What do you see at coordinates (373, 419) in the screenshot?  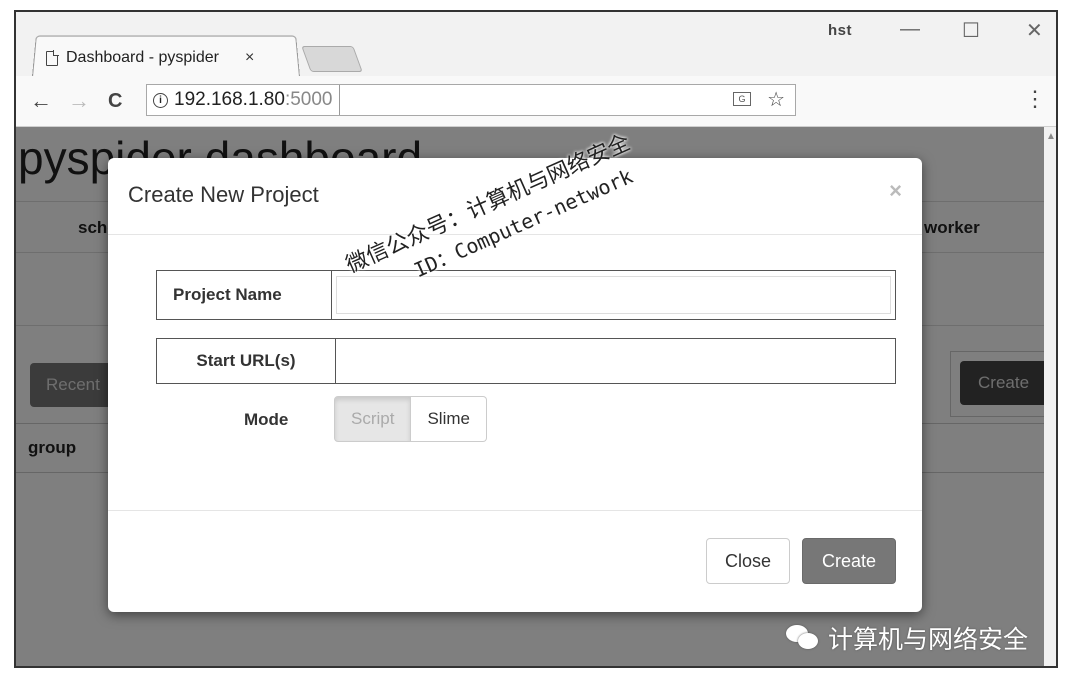 I see `mode-option-script: Script` at bounding box center [373, 419].